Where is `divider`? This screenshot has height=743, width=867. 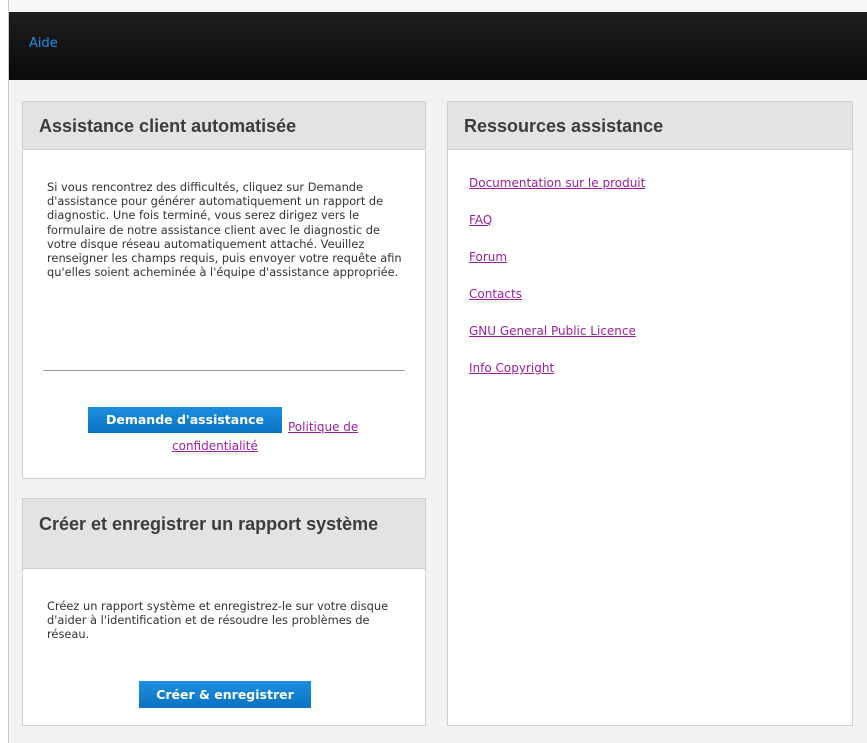 divider is located at coordinates (224, 370).